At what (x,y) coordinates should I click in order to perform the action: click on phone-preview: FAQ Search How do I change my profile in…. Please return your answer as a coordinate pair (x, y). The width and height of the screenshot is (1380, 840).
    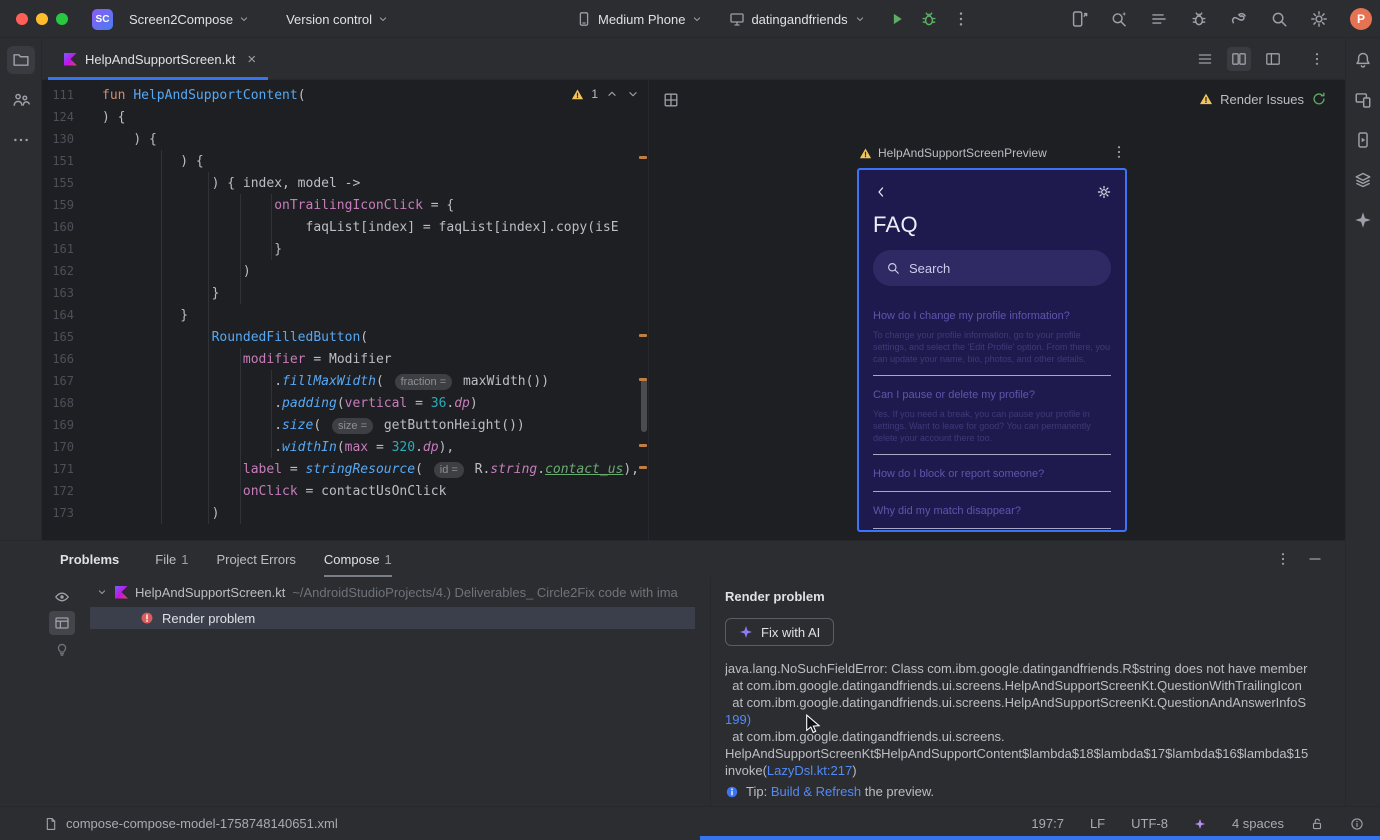
    Looking at the image, I should click on (992, 350).